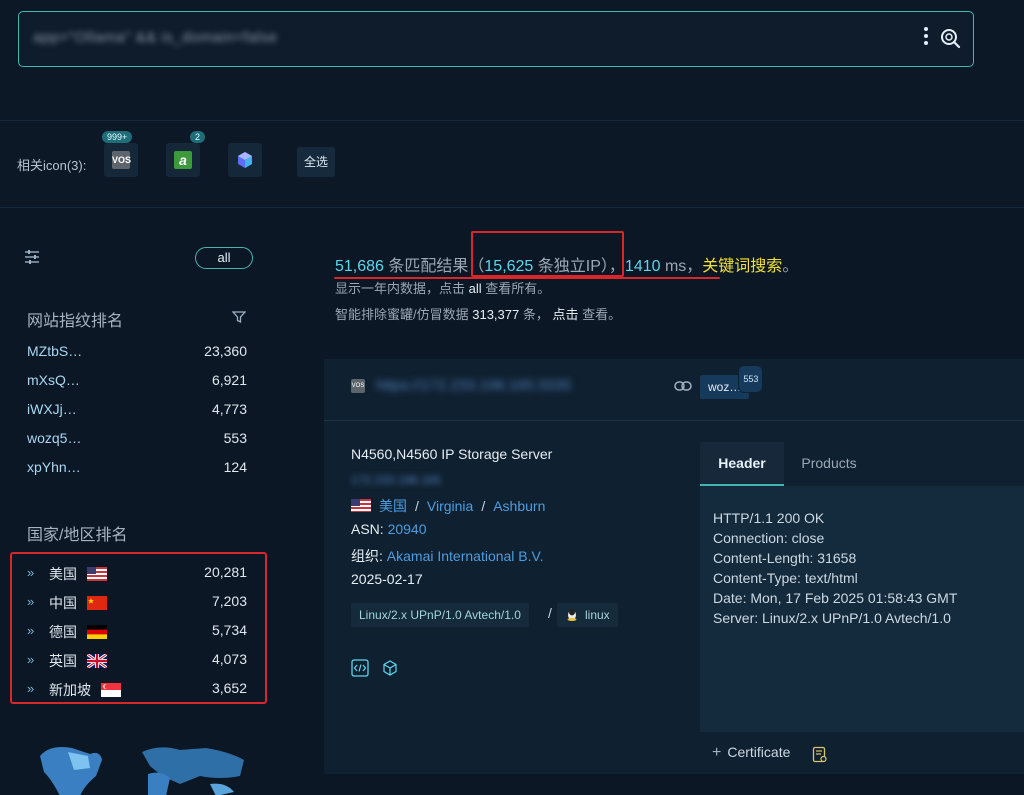 This screenshot has width=1024, height=795. Describe the element at coordinates (224, 258) in the screenshot. I see `all-toggle: all` at that location.